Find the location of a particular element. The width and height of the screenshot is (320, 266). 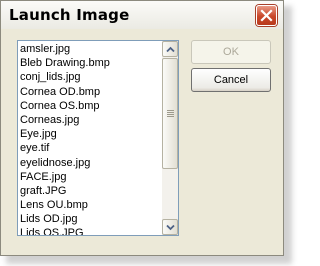

close-icon is located at coordinates (266, 15).